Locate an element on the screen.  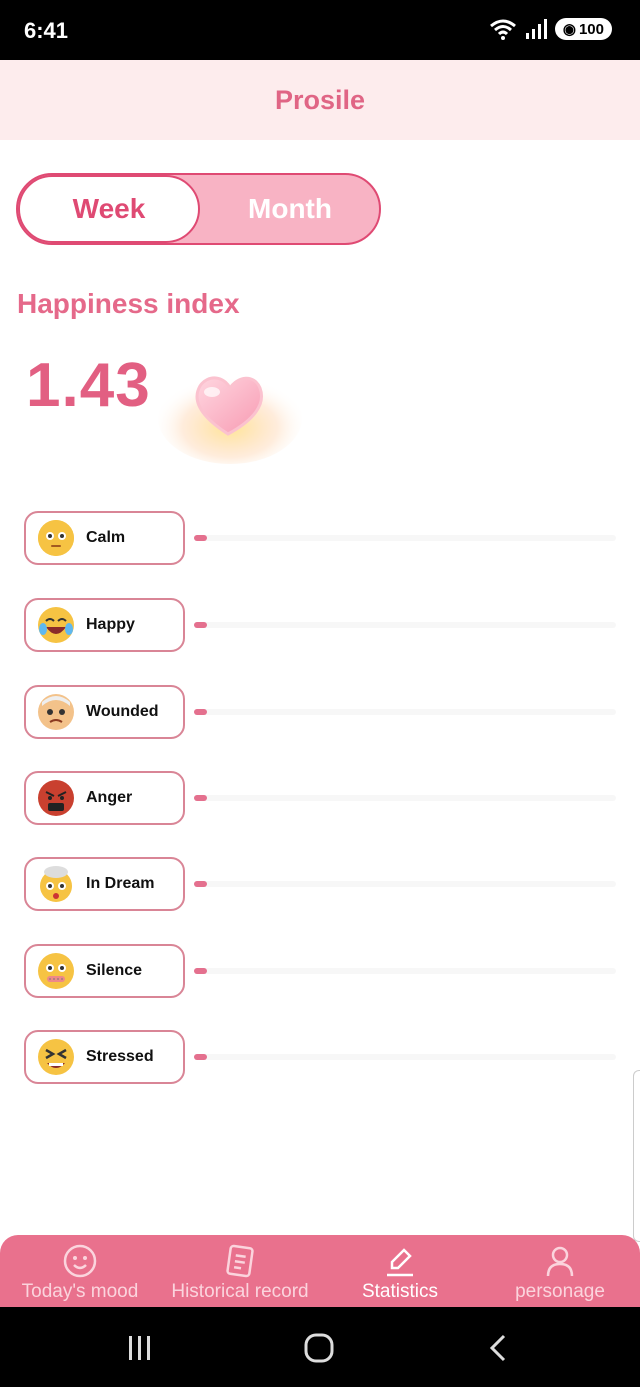
happiness-index-value: 1.43 is located at coordinates (88, 385).